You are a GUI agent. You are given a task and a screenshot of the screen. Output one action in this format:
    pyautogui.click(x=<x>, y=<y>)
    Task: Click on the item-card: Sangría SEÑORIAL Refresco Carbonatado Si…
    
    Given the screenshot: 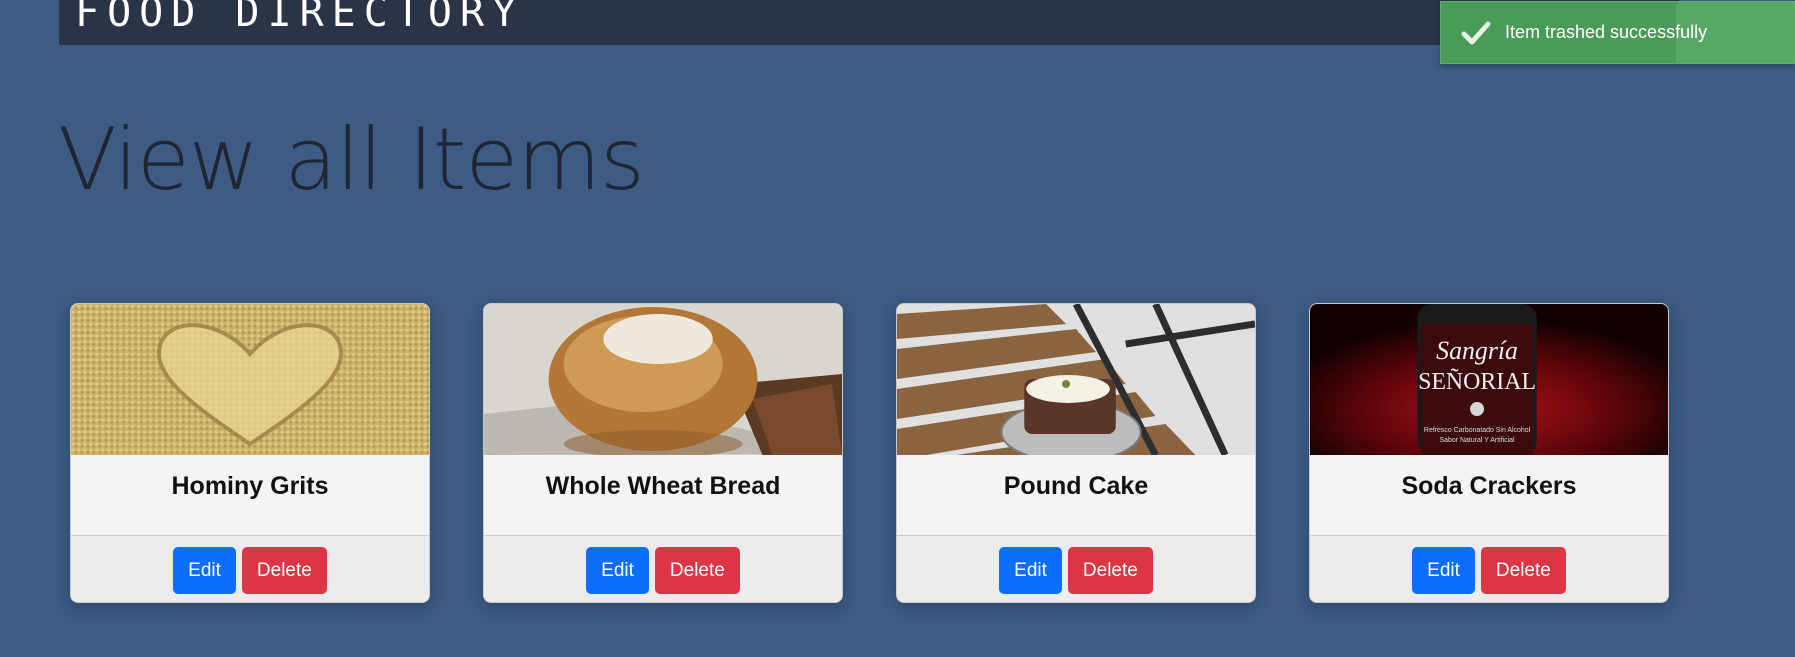 What is the action you would take?
    pyautogui.click(x=1489, y=453)
    